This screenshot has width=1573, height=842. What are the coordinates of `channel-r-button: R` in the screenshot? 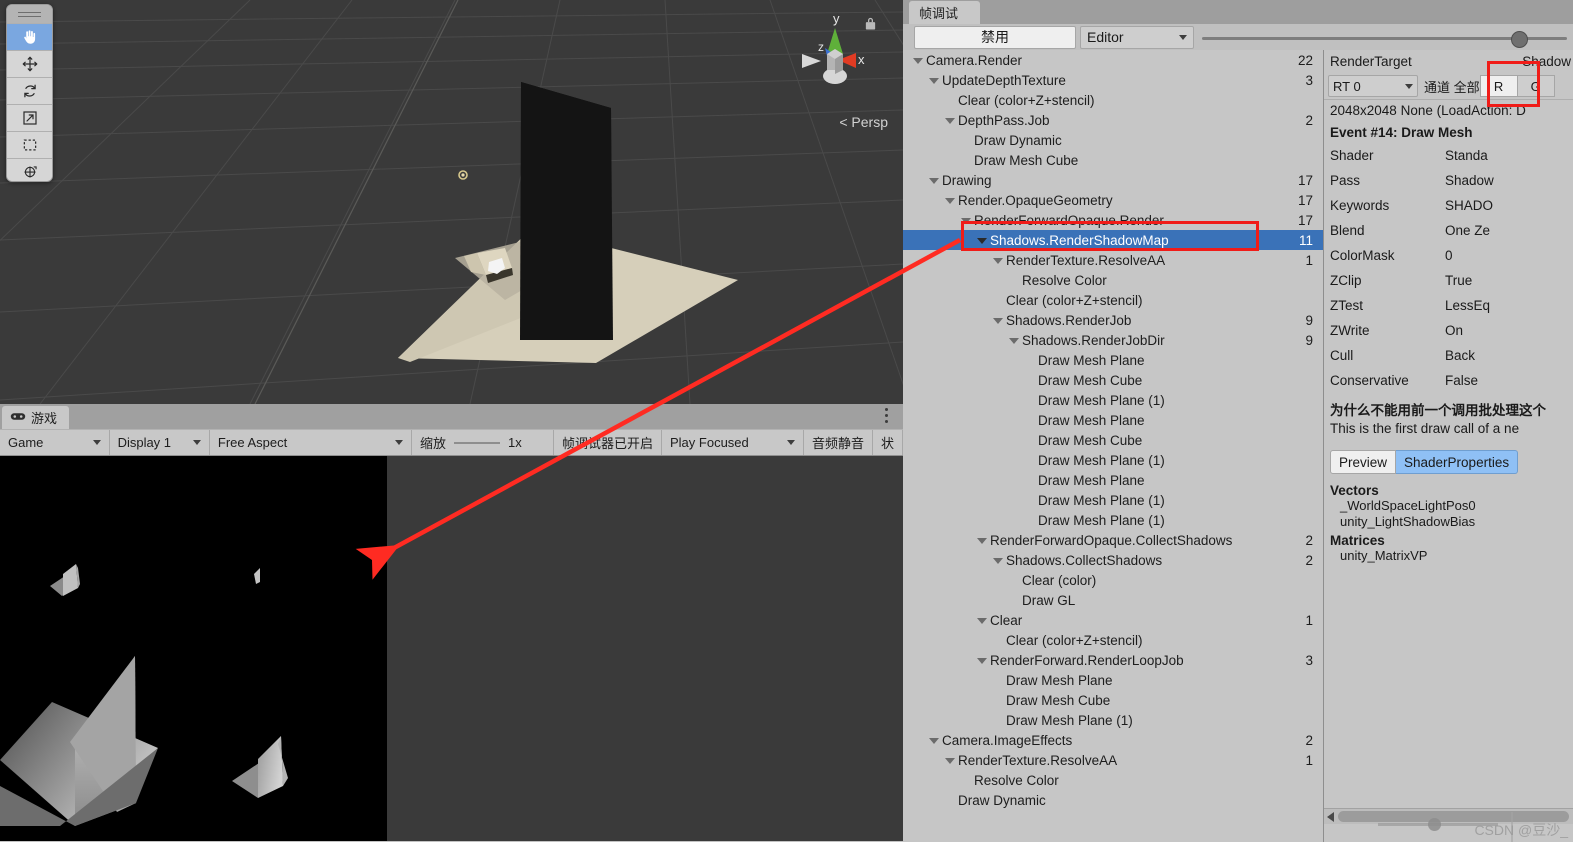 It's located at (1498, 86).